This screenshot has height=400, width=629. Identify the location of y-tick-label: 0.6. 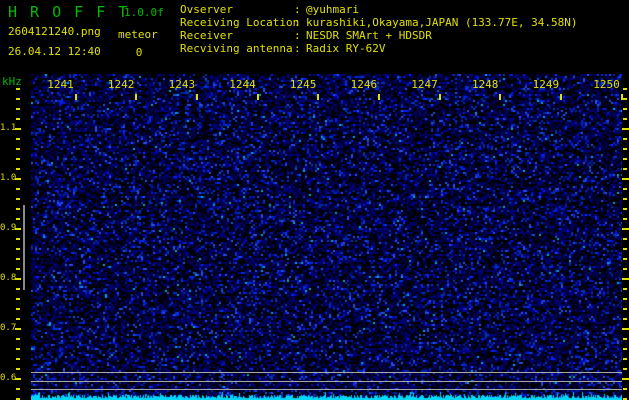
(8, 378).